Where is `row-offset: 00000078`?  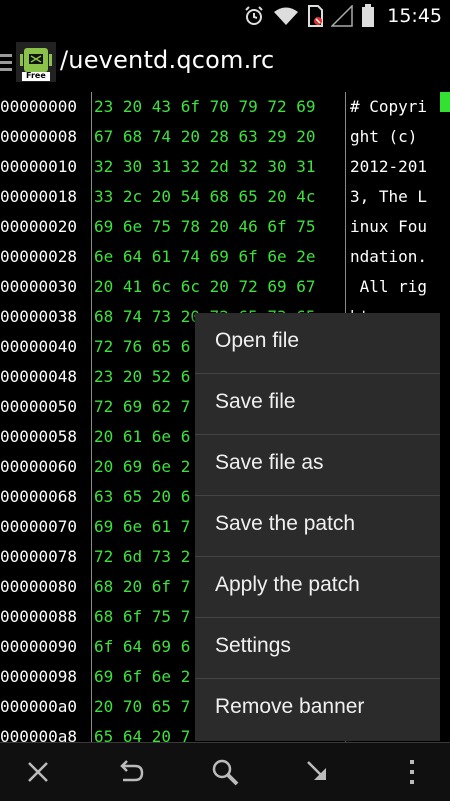 row-offset: 00000078 is located at coordinates (39, 556).